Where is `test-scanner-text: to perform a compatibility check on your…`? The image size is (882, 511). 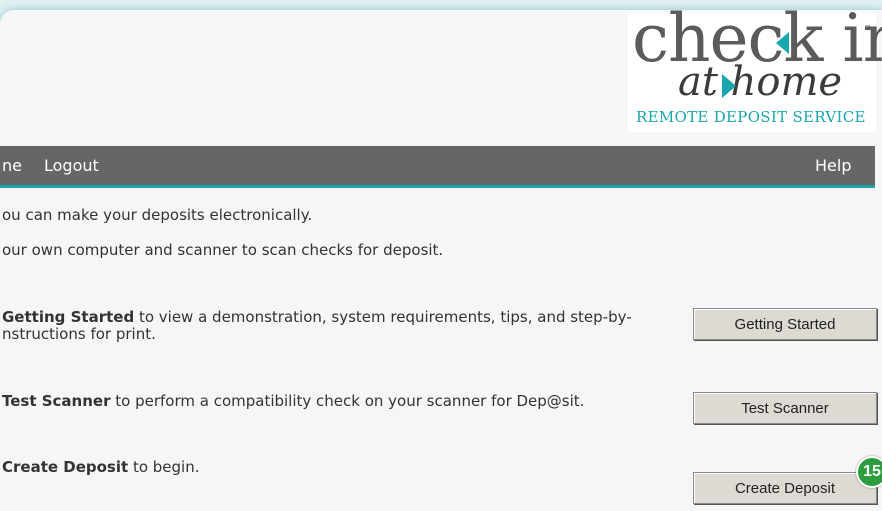
test-scanner-text: to perform a compatibility check on your… is located at coordinates (347, 401).